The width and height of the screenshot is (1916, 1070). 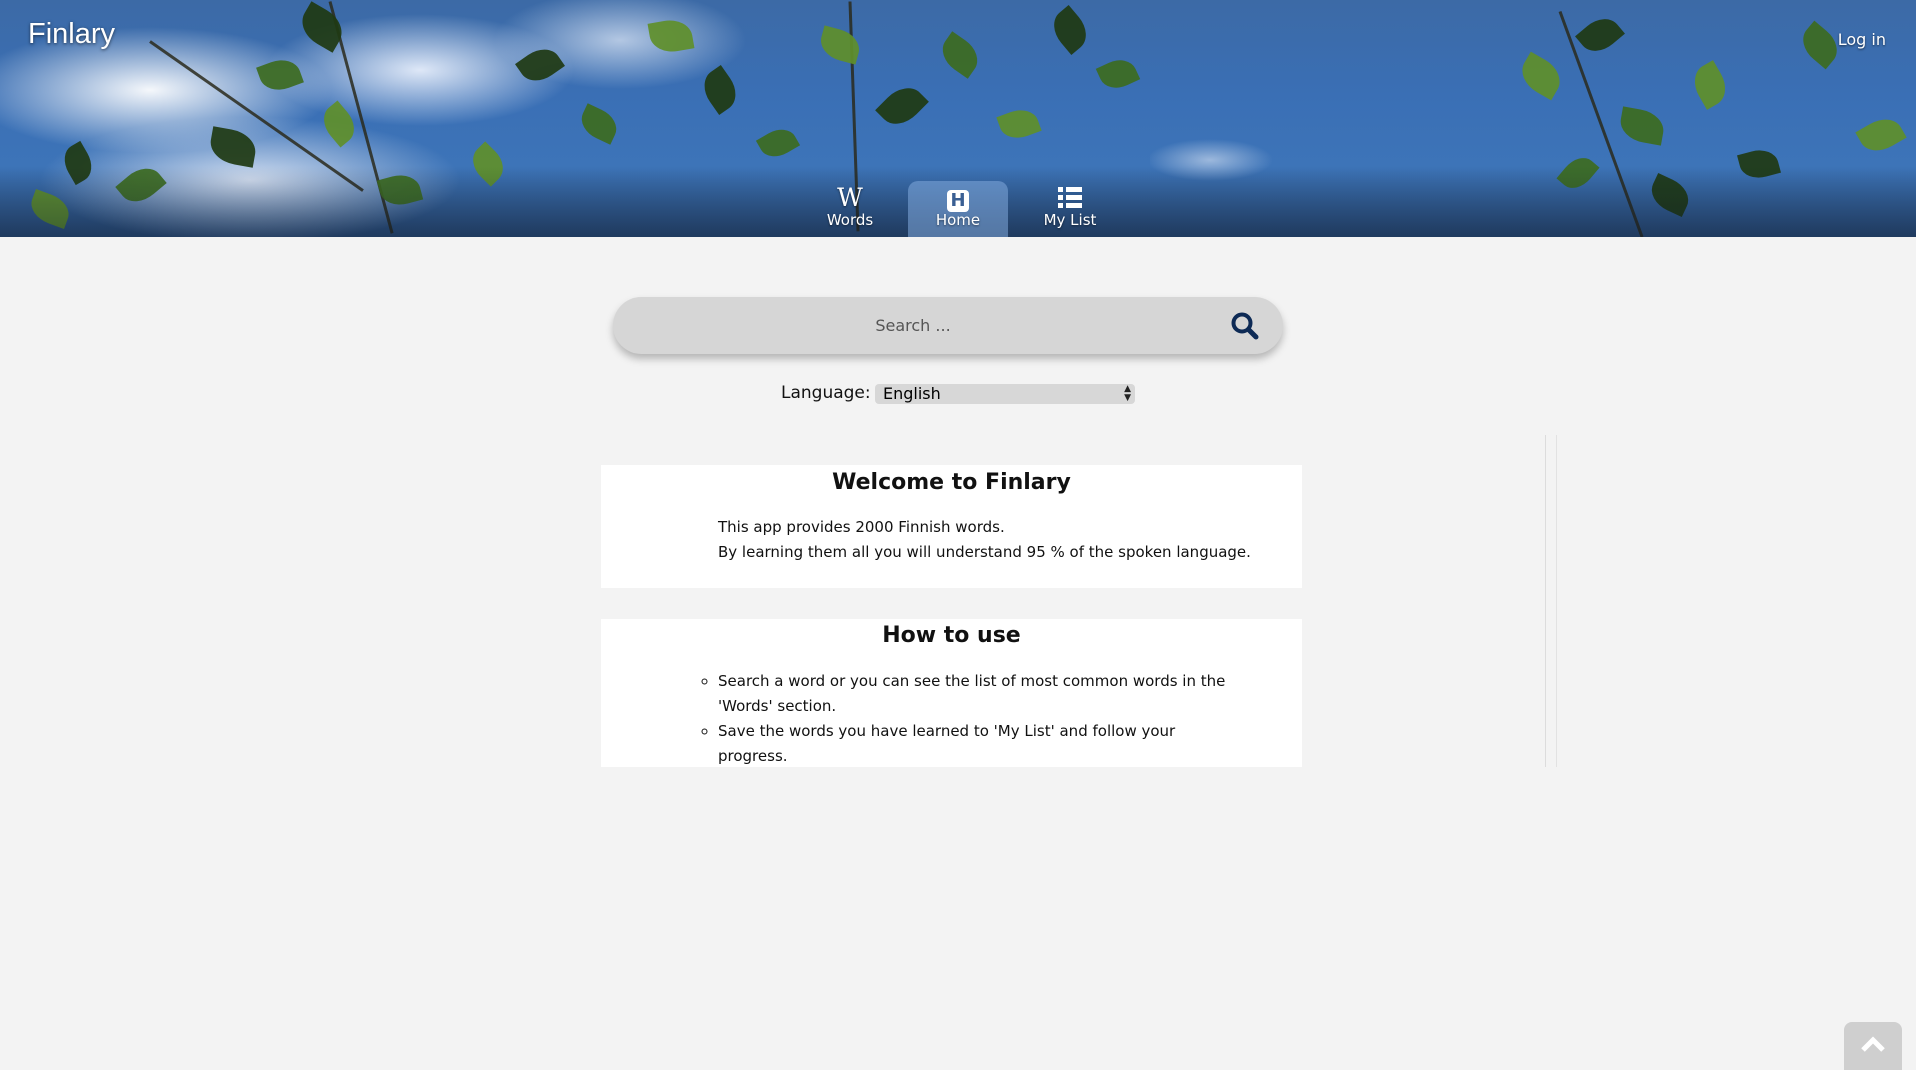 I want to click on main-nav: W Words H Home My List, so click(x=958, y=209).